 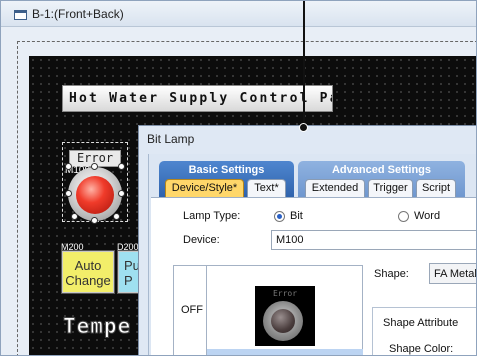 What do you see at coordinates (304, 63) in the screenshot?
I see `pointer-callout-line` at bounding box center [304, 63].